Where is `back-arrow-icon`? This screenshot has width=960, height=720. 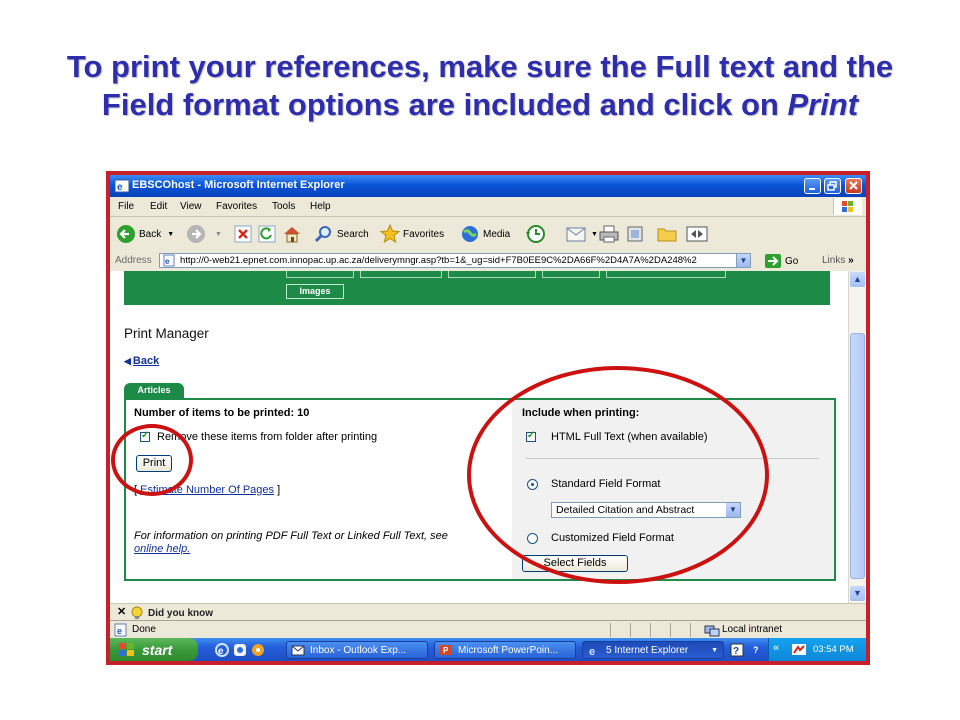 back-arrow-icon is located at coordinates (126, 234).